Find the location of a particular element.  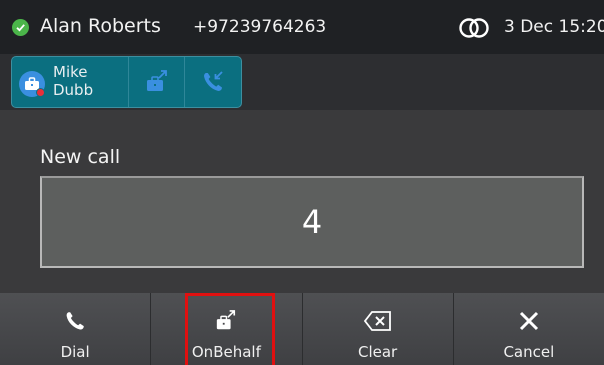

status-bar: Alan Roberts +97239764263 3 Dec 15:20 is located at coordinates (302, 27).